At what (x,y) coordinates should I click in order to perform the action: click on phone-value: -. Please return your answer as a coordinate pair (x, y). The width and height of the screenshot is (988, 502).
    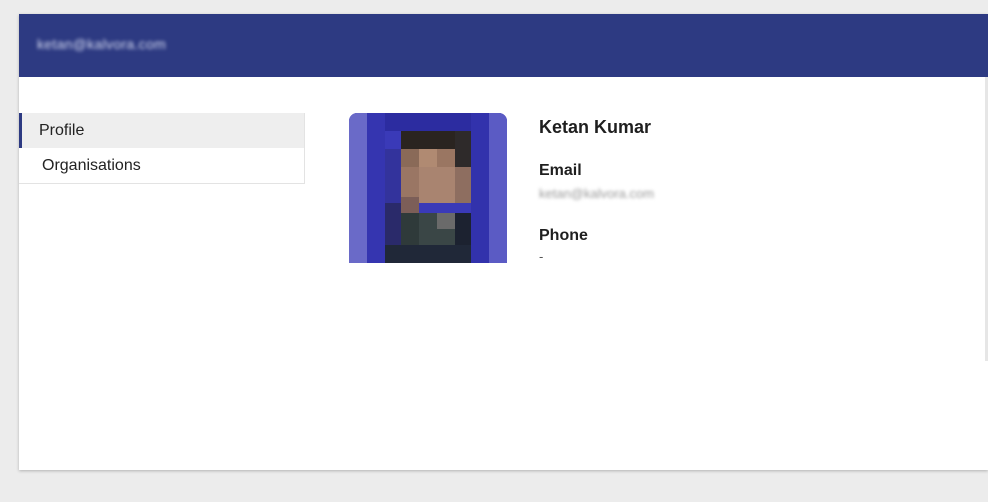
    Looking at the image, I should click on (541, 256).